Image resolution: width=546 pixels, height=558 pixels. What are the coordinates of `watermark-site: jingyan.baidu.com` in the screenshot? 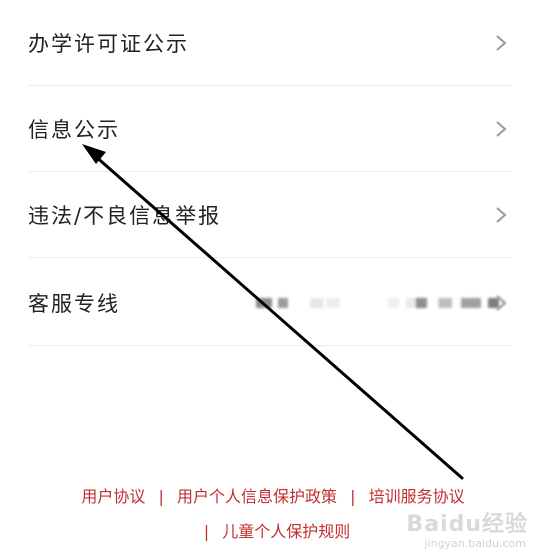 It's located at (475, 543).